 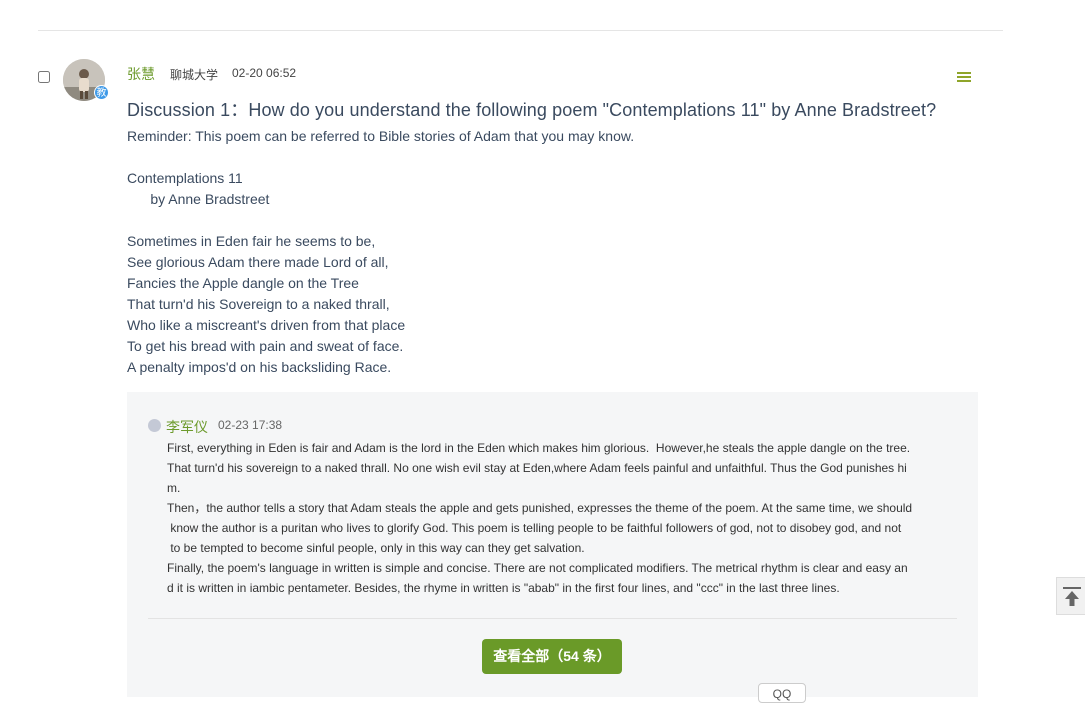 What do you see at coordinates (154, 425) in the screenshot?
I see `reply-avatar` at bounding box center [154, 425].